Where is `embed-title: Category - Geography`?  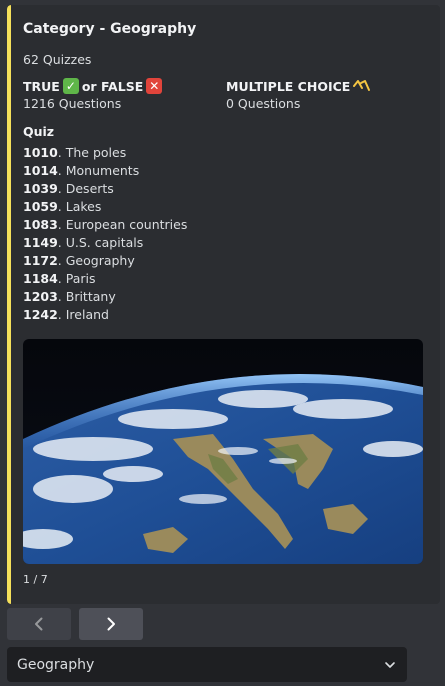
embed-title: Category - Geography is located at coordinates (110, 29).